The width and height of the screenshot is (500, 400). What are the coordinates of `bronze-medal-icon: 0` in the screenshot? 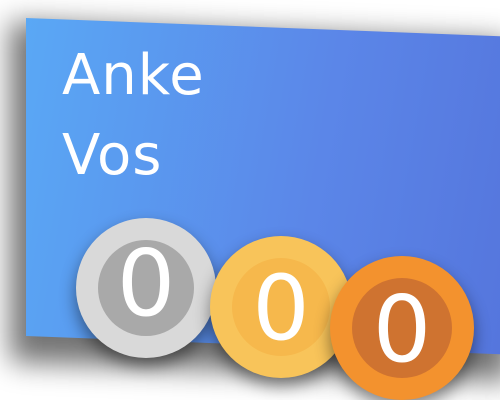 It's located at (402, 328).